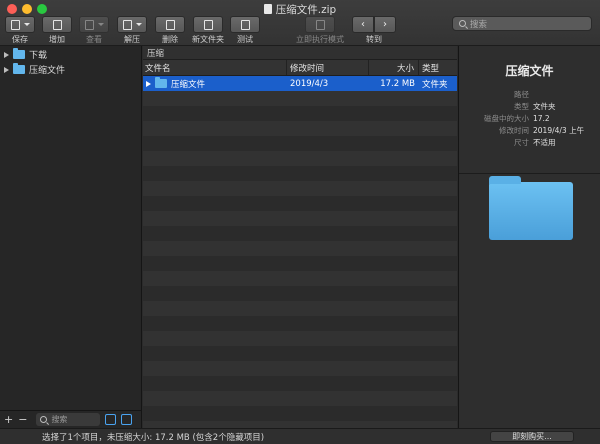 The width and height of the screenshot is (600, 444). I want to click on column-header: 文件名 修改时间 大小 类型, so click(300, 68).